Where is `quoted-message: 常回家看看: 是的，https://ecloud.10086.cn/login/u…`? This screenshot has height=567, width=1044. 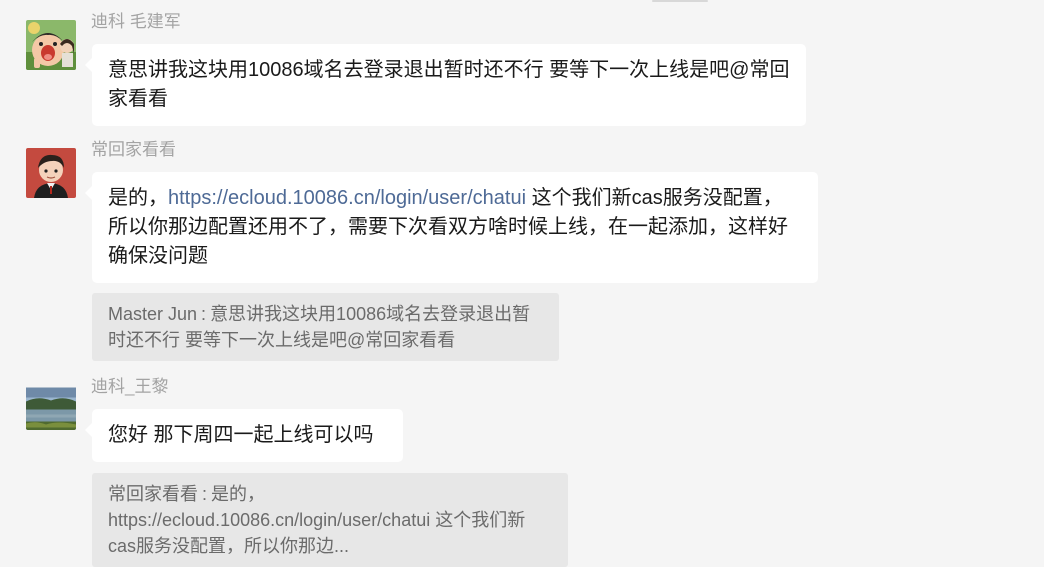 quoted-message: 常回家看看: 是的，https://ecloud.10086.cn/login/u… is located at coordinates (330, 520).